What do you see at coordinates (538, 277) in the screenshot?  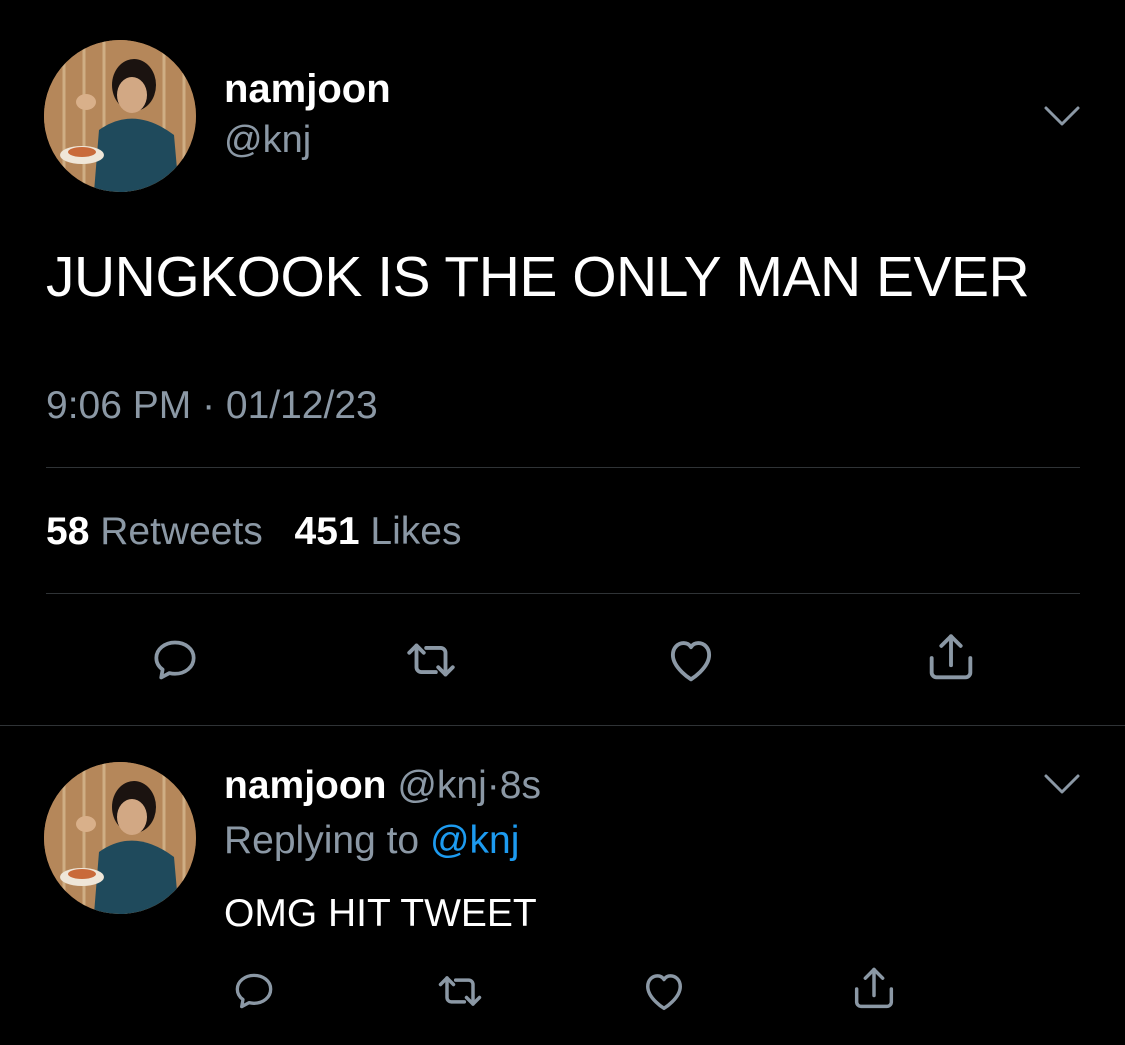 I see `tweet-text: JUNGKOOK IS THE ONLY MAN EVER` at bounding box center [538, 277].